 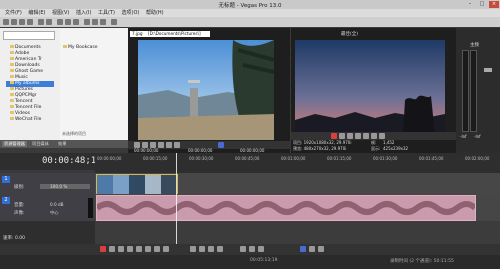 What do you see at coordinates (6, 22) in the screenshot?
I see `new-icon` at bounding box center [6, 22].